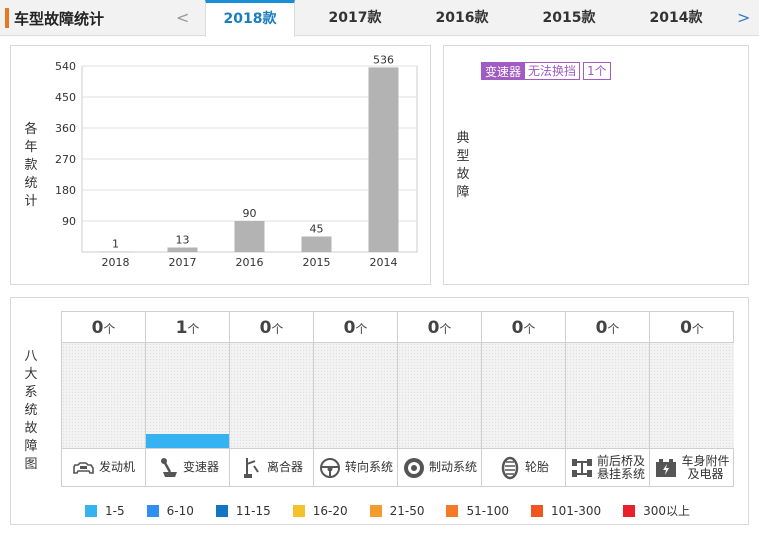  I want to click on legend-item: 6-10, so click(170, 510).